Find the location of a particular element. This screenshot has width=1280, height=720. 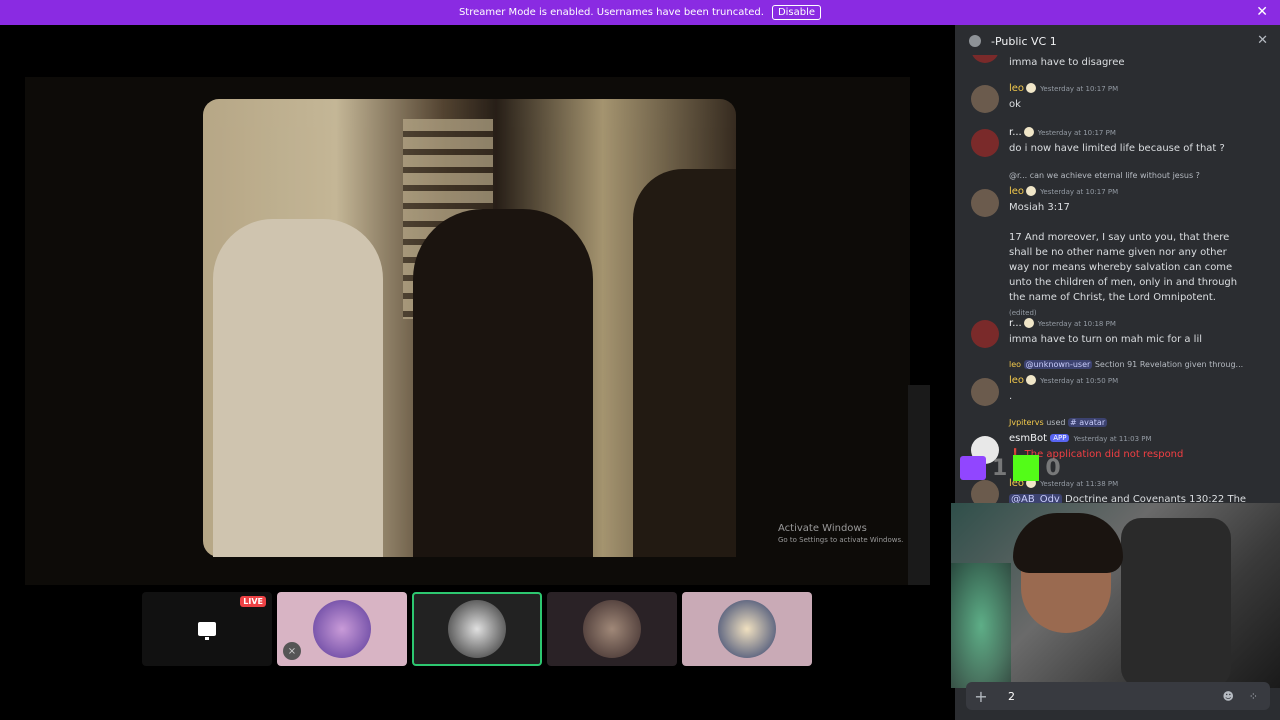

disable-button: Disable is located at coordinates (796, 12).